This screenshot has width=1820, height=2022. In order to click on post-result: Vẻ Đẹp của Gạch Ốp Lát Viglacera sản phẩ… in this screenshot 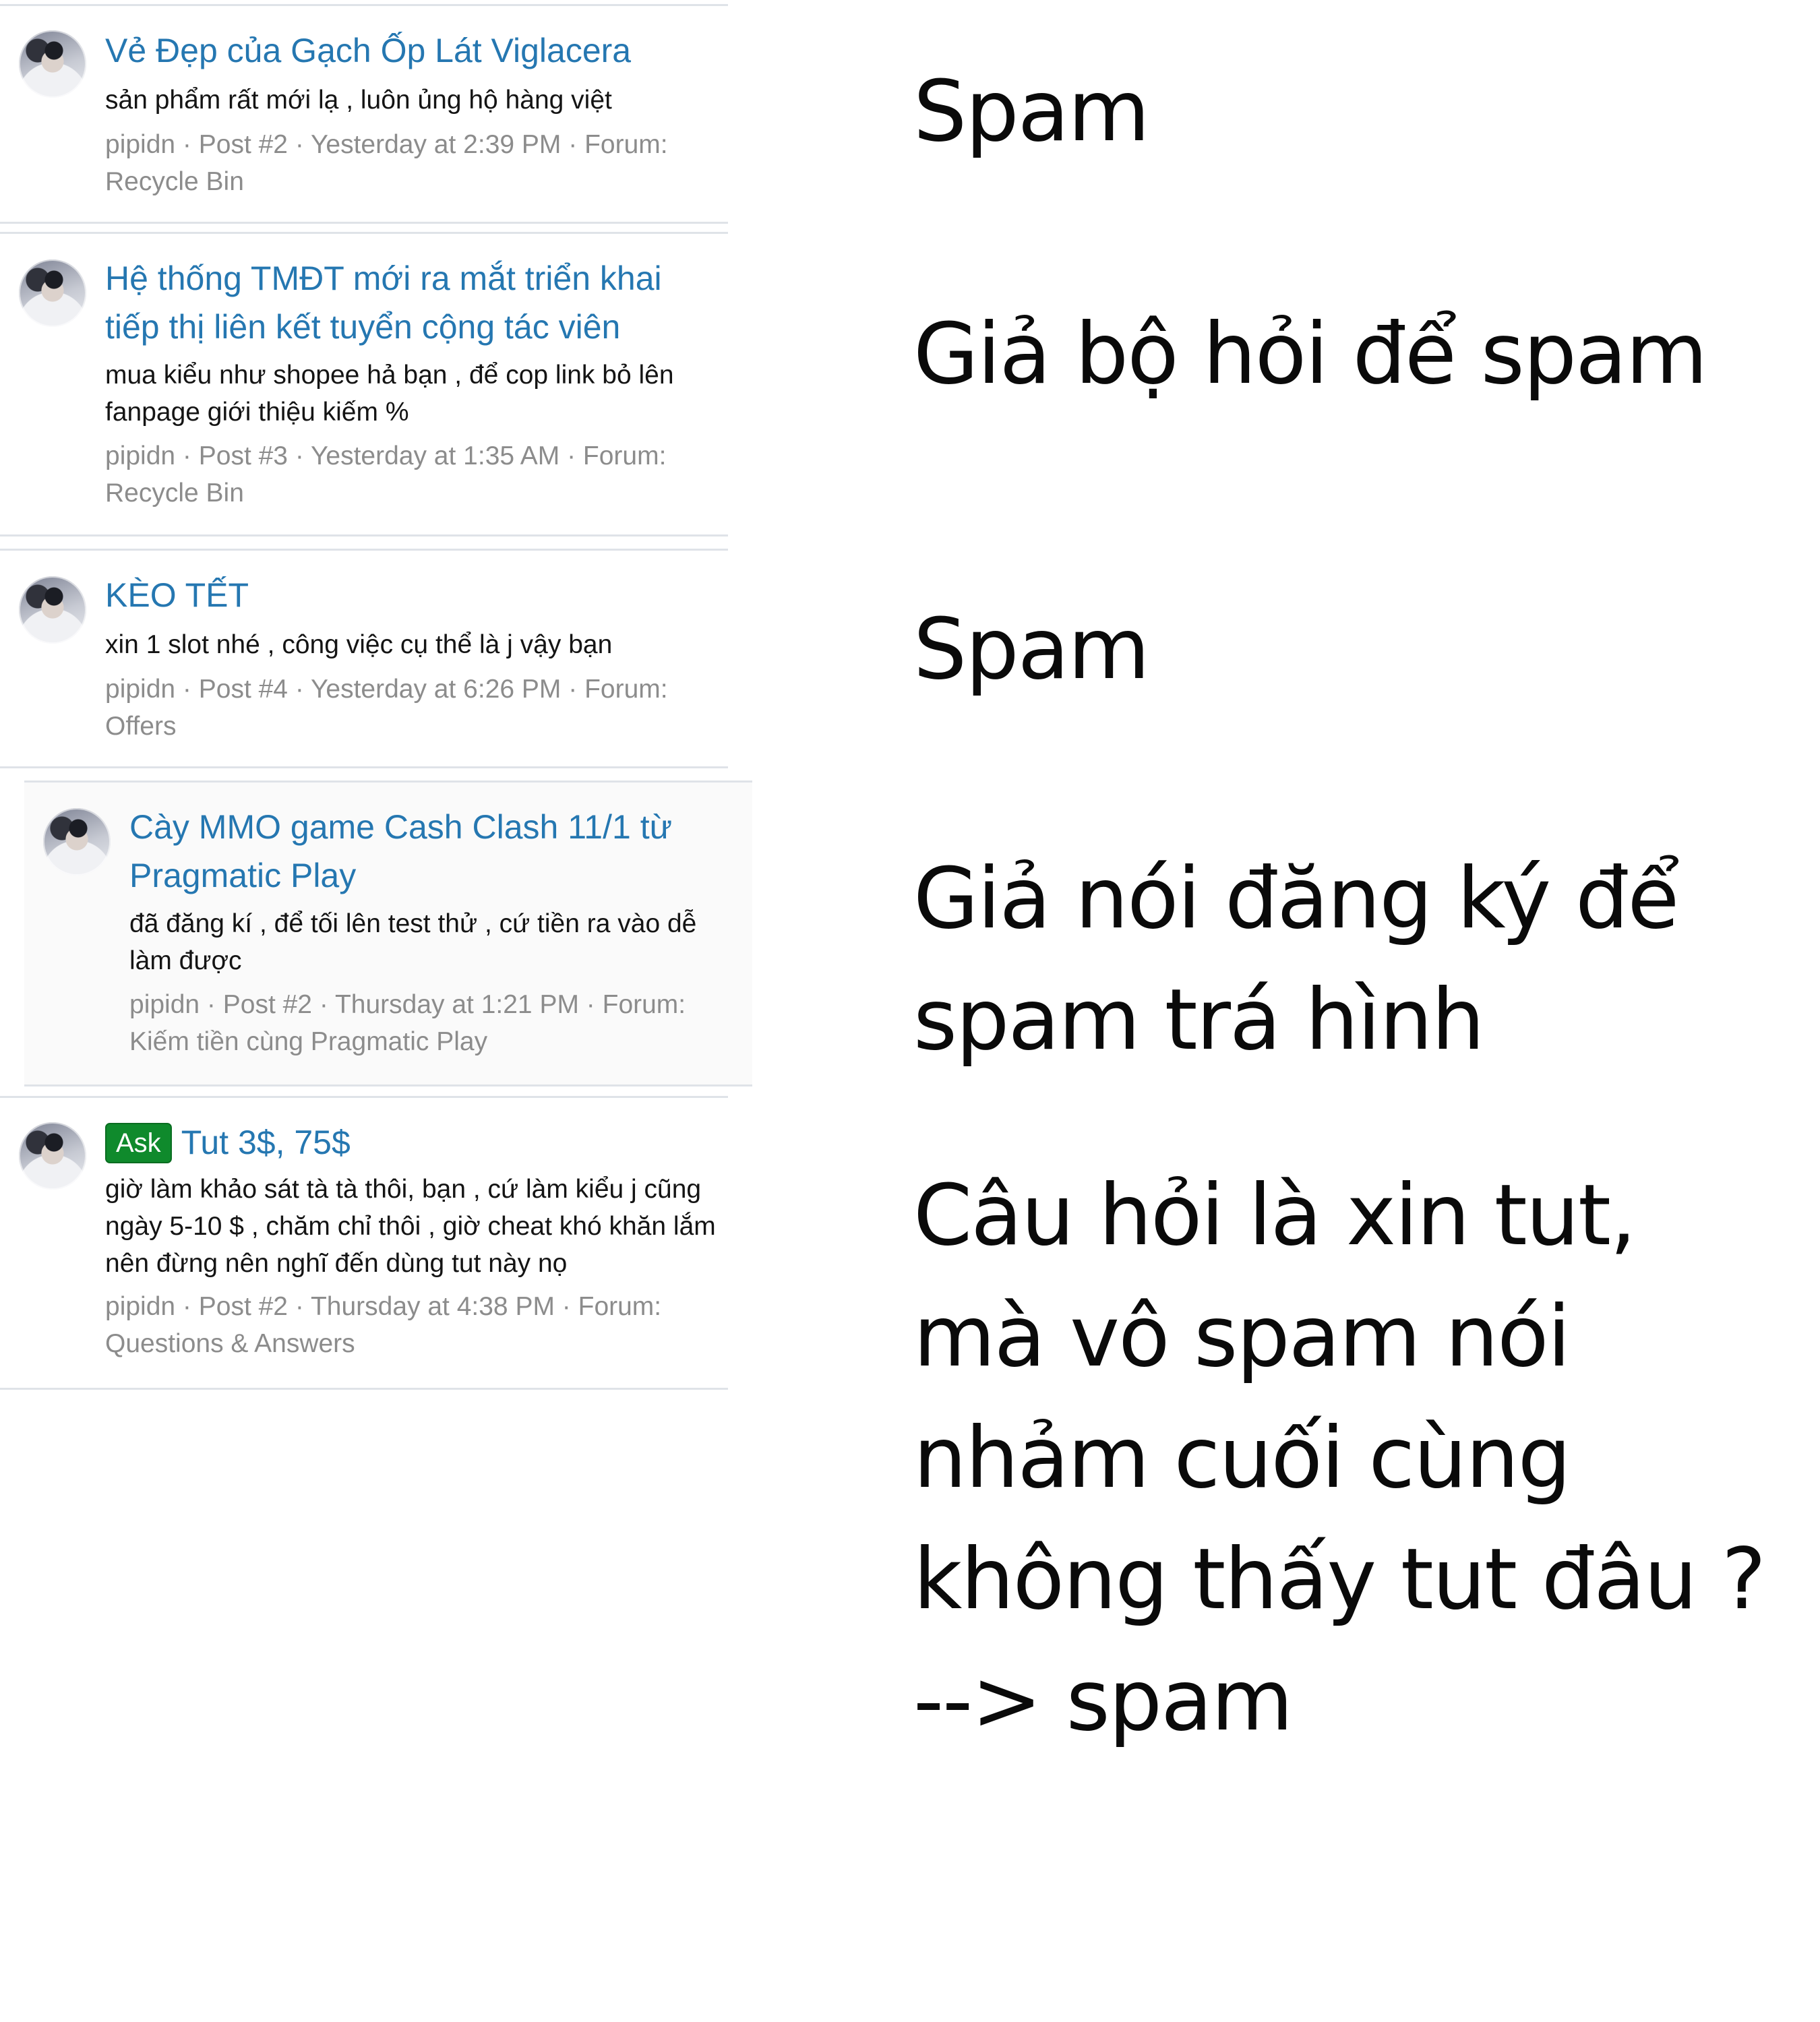, I will do `click(364, 114)`.